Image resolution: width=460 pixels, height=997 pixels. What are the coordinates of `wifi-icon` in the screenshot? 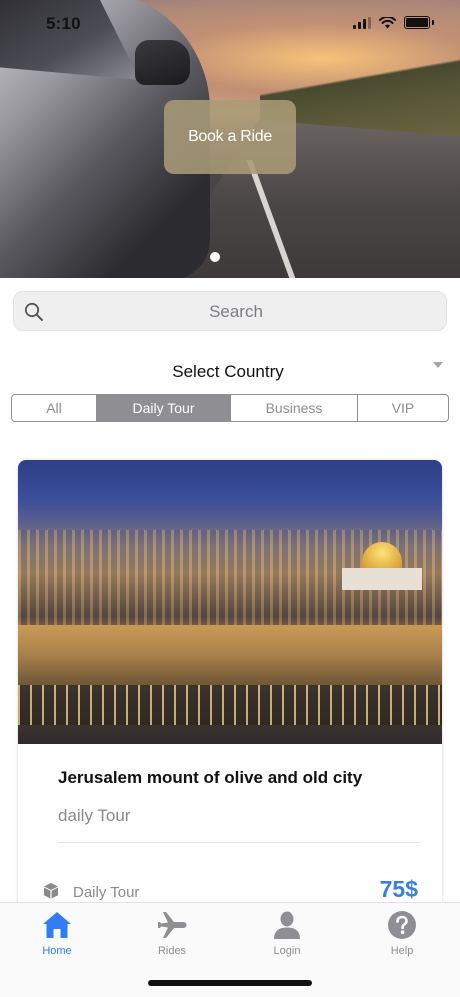 It's located at (387, 22).